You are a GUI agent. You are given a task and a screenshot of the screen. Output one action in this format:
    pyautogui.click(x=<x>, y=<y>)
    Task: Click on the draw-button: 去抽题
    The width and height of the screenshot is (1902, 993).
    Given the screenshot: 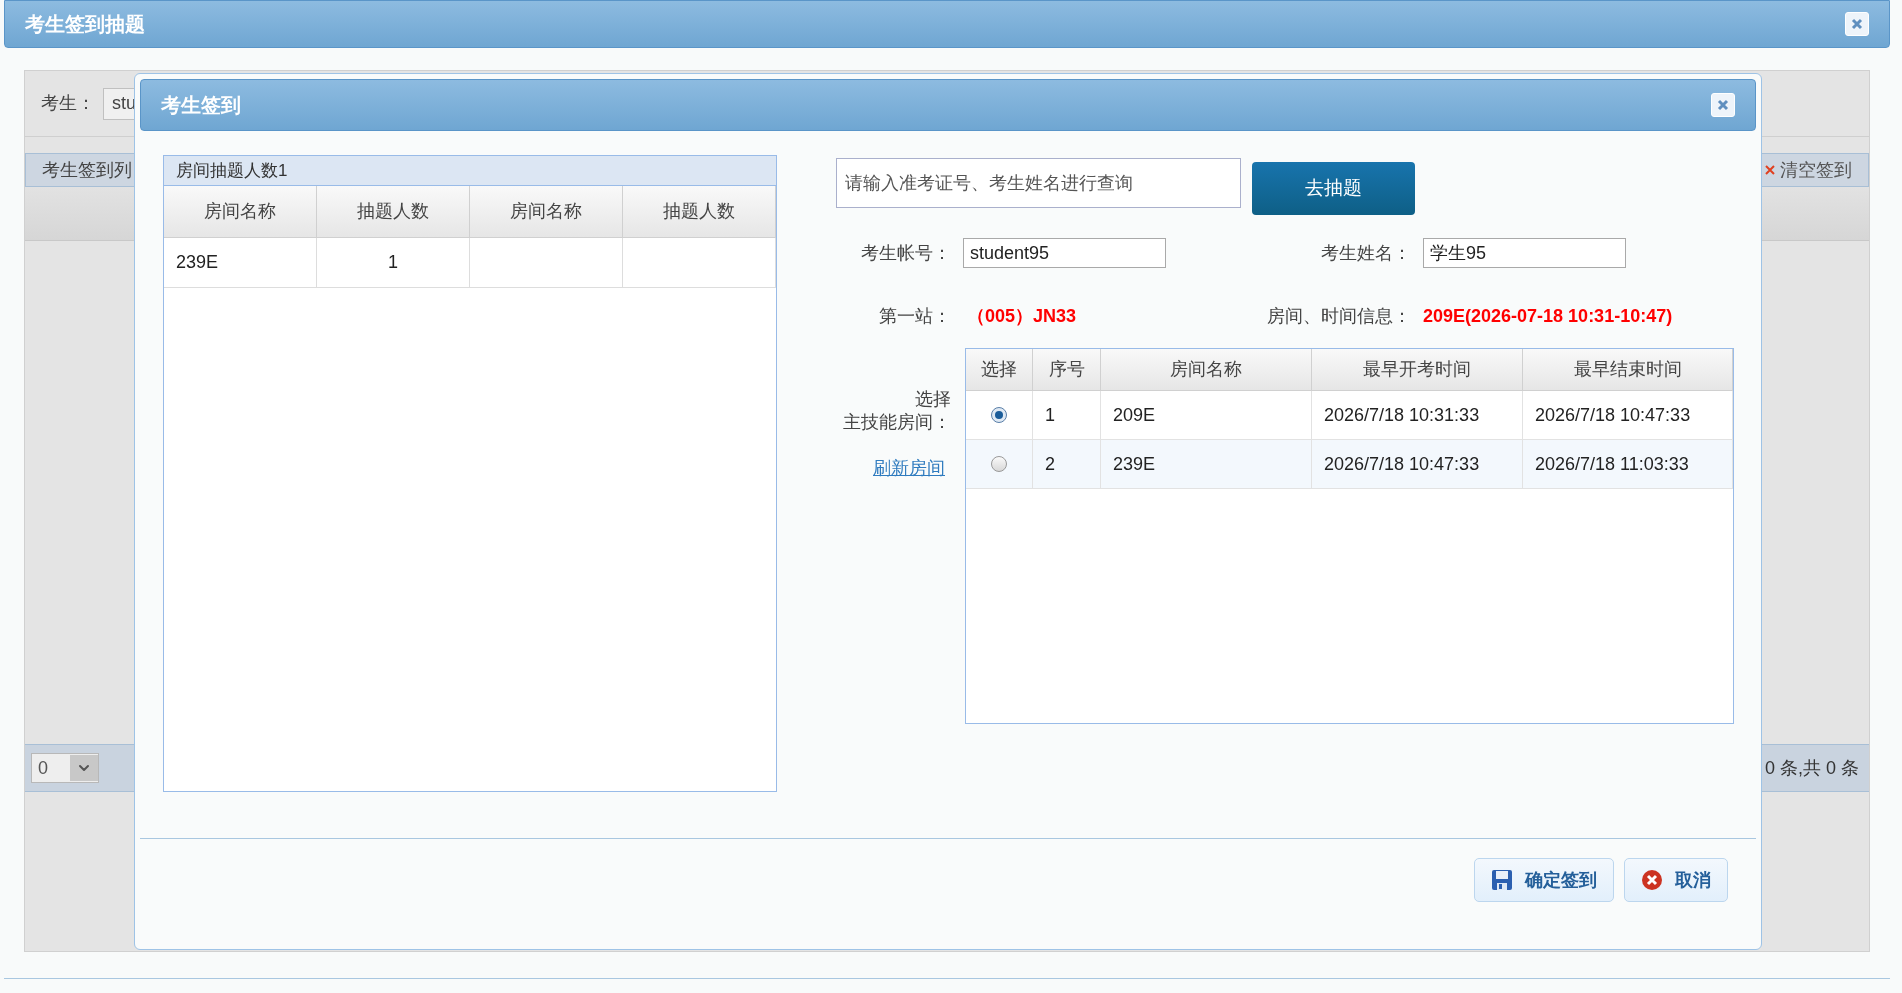 What is the action you would take?
    pyautogui.click(x=1333, y=188)
    